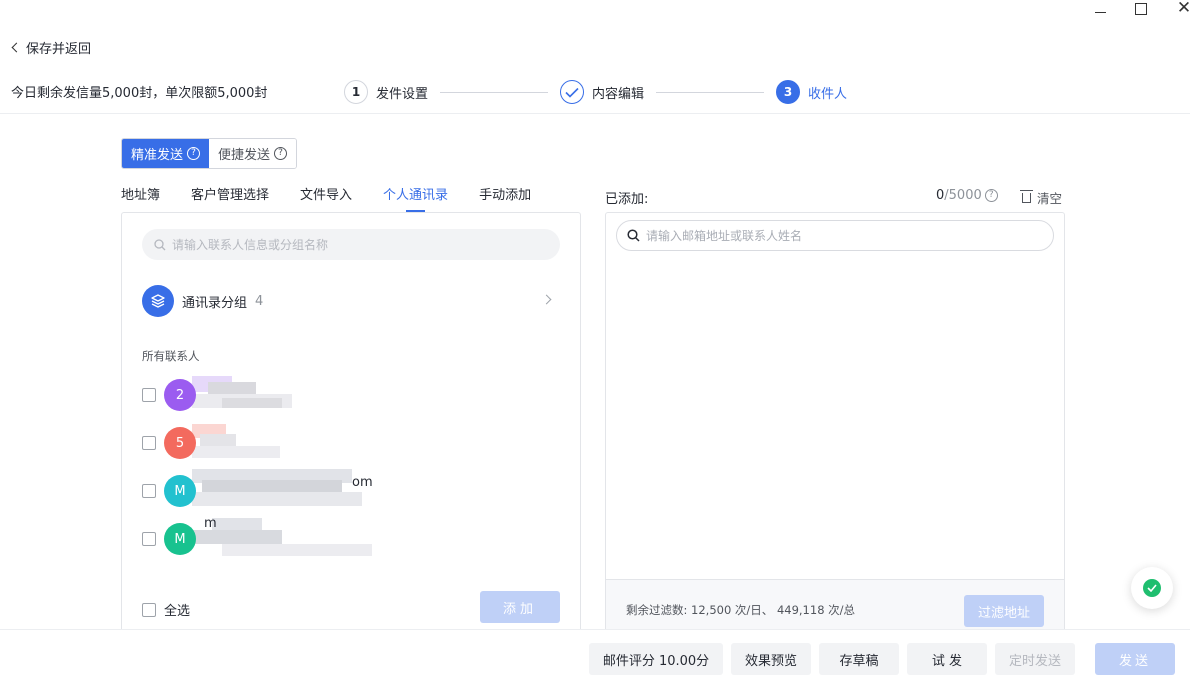  What do you see at coordinates (1026, 196) in the screenshot?
I see `trash-icon` at bounding box center [1026, 196].